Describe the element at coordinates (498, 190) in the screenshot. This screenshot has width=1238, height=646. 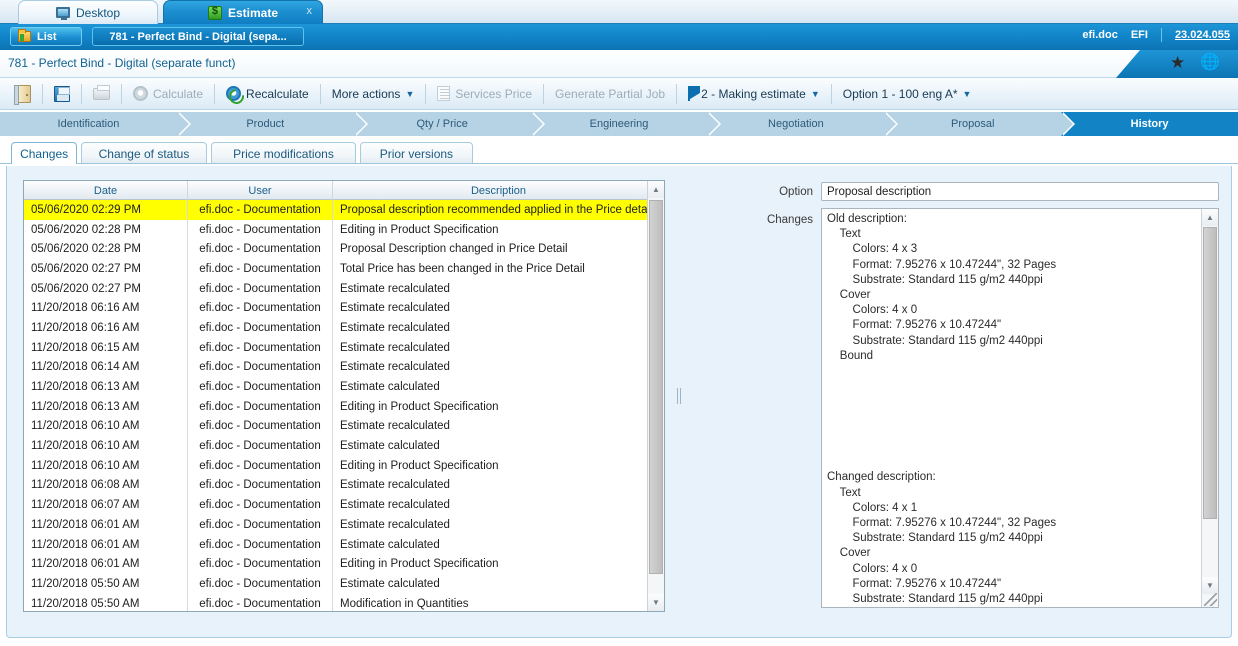
I see `column-header-description: Description` at that location.